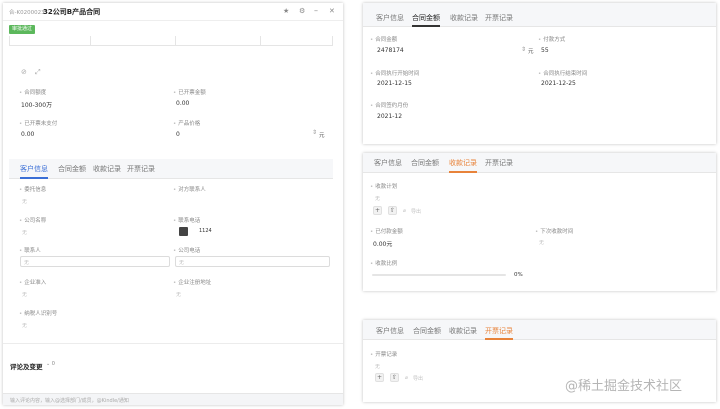 This screenshot has width=720, height=409. I want to click on company-phone-value: 无, so click(182, 263).